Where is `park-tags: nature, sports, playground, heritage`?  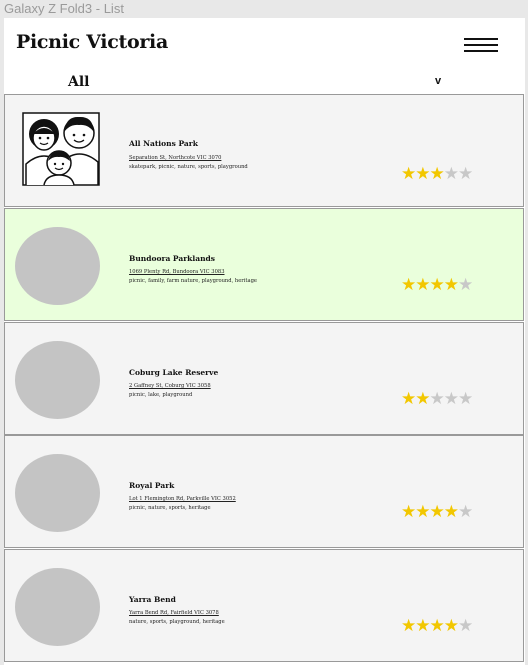
park-tags: nature, sports, playground, heritage is located at coordinates (177, 622).